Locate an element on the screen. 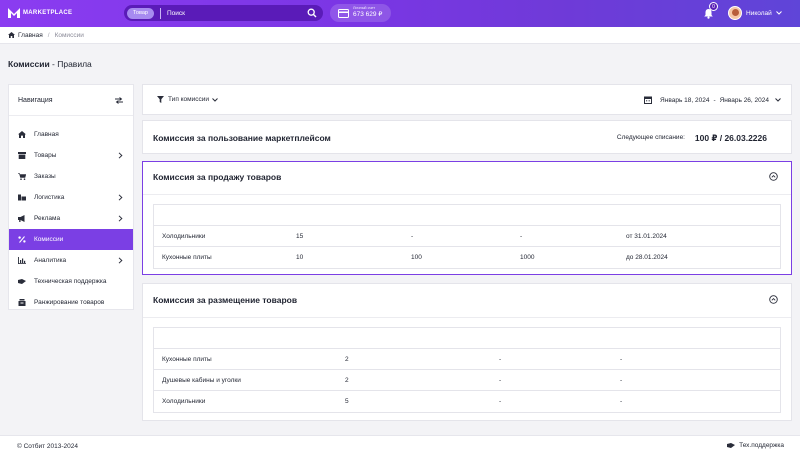 The width and height of the screenshot is (800, 455). truck-icon is located at coordinates (22, 197).